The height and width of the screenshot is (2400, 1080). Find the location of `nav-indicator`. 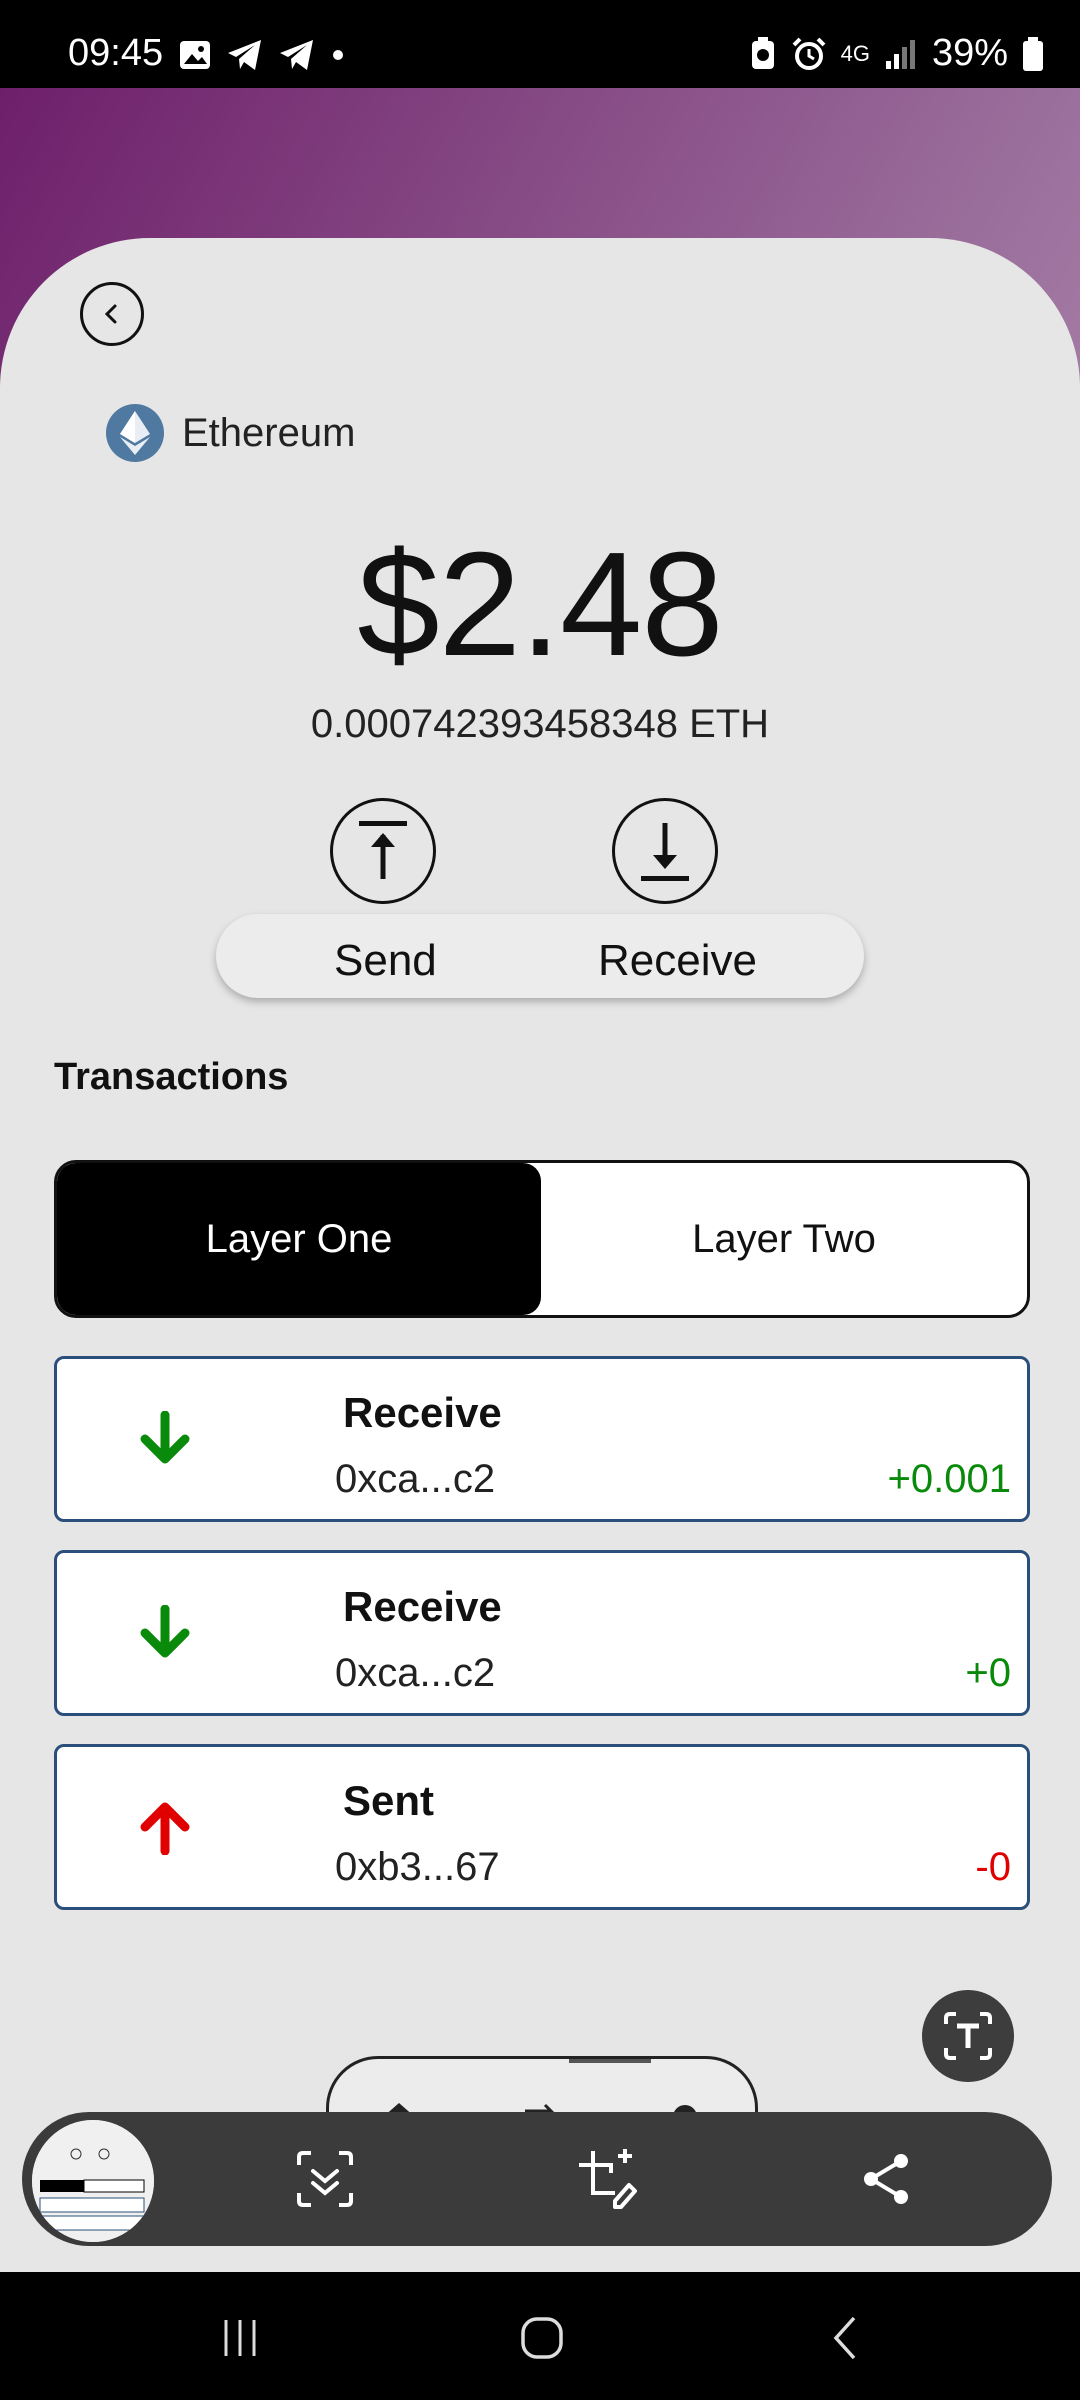

nav-indicator is located at coordinates (610, 2061).